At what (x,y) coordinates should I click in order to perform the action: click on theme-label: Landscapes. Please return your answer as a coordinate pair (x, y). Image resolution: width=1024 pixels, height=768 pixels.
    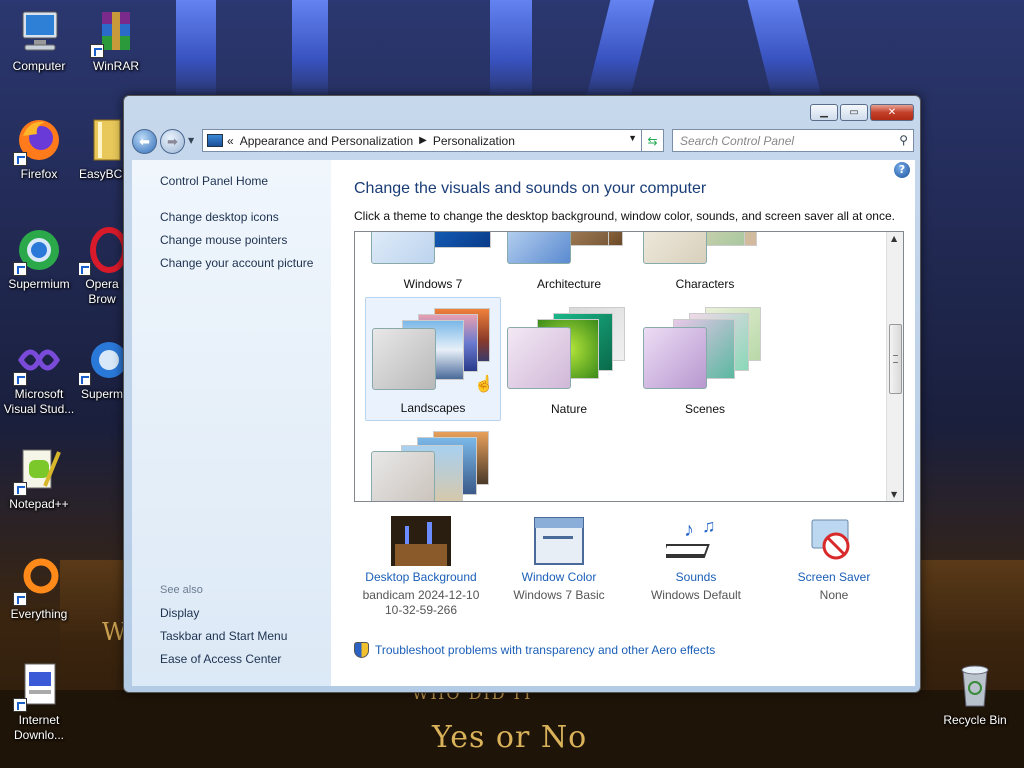
    Looking at the image, I should click on (433, 408).